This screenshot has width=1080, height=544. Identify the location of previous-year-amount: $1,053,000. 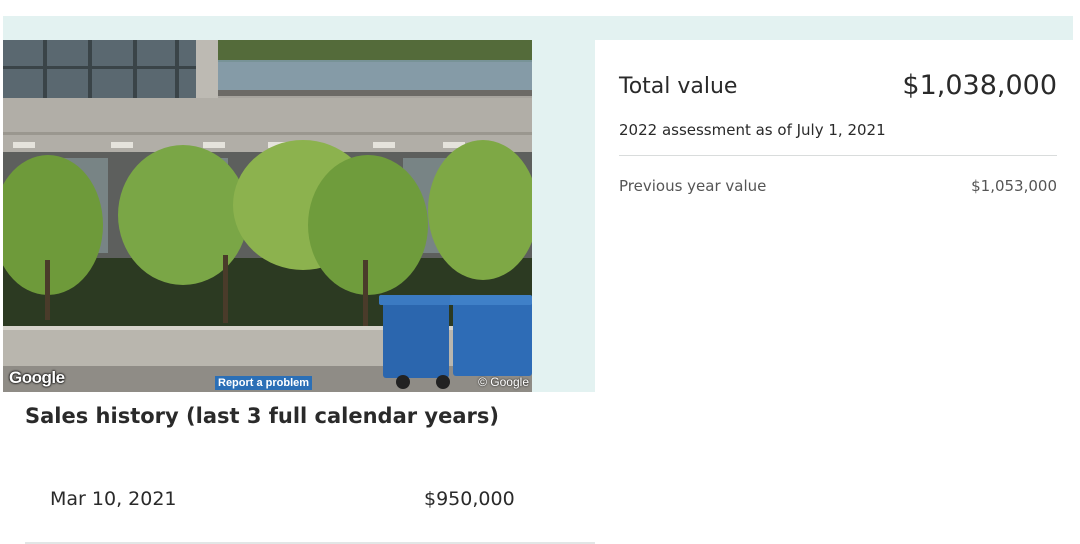
(1014, 186).